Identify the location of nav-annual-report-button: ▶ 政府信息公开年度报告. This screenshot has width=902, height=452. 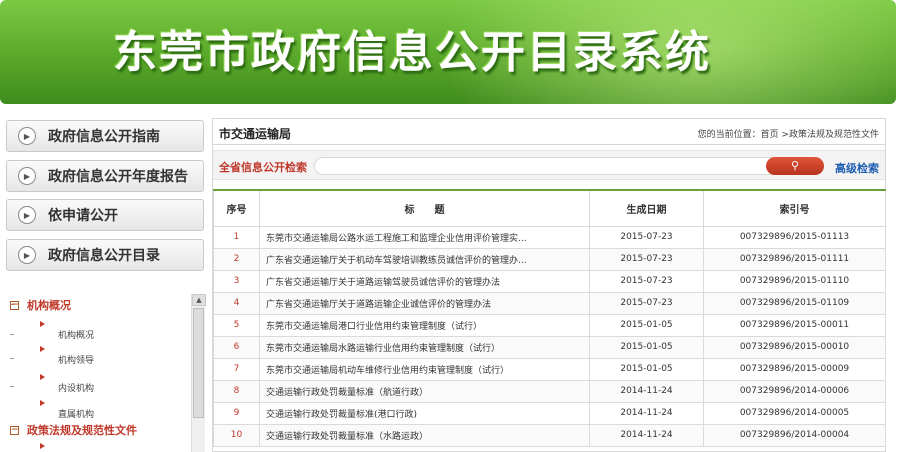
(105, 176).